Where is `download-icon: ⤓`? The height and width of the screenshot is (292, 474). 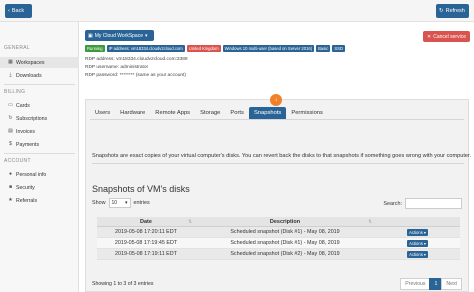
download-icon: ⤓ is located at coordinates (10, 75).